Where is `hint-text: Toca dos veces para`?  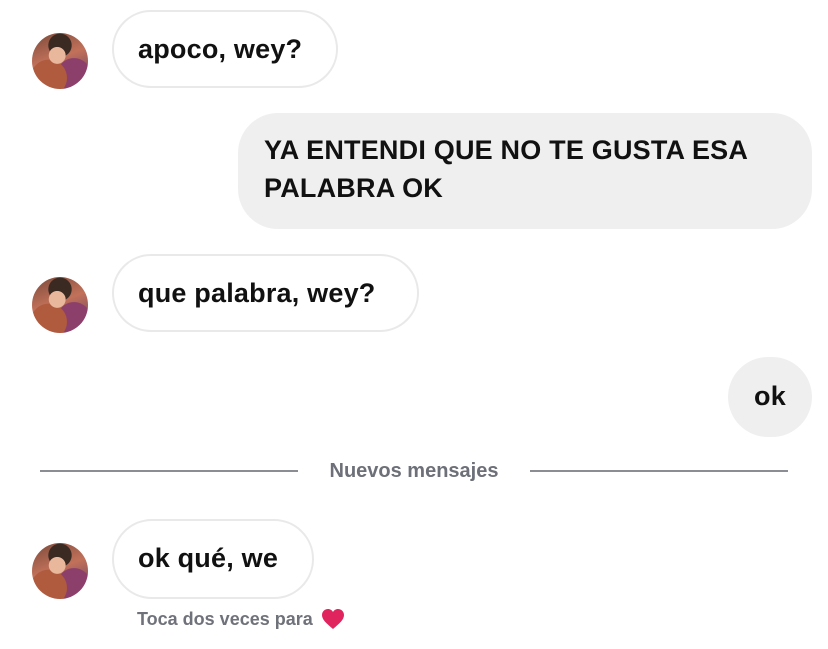 hint-text: Toca dos veces para is located at coordinates (225, 618).